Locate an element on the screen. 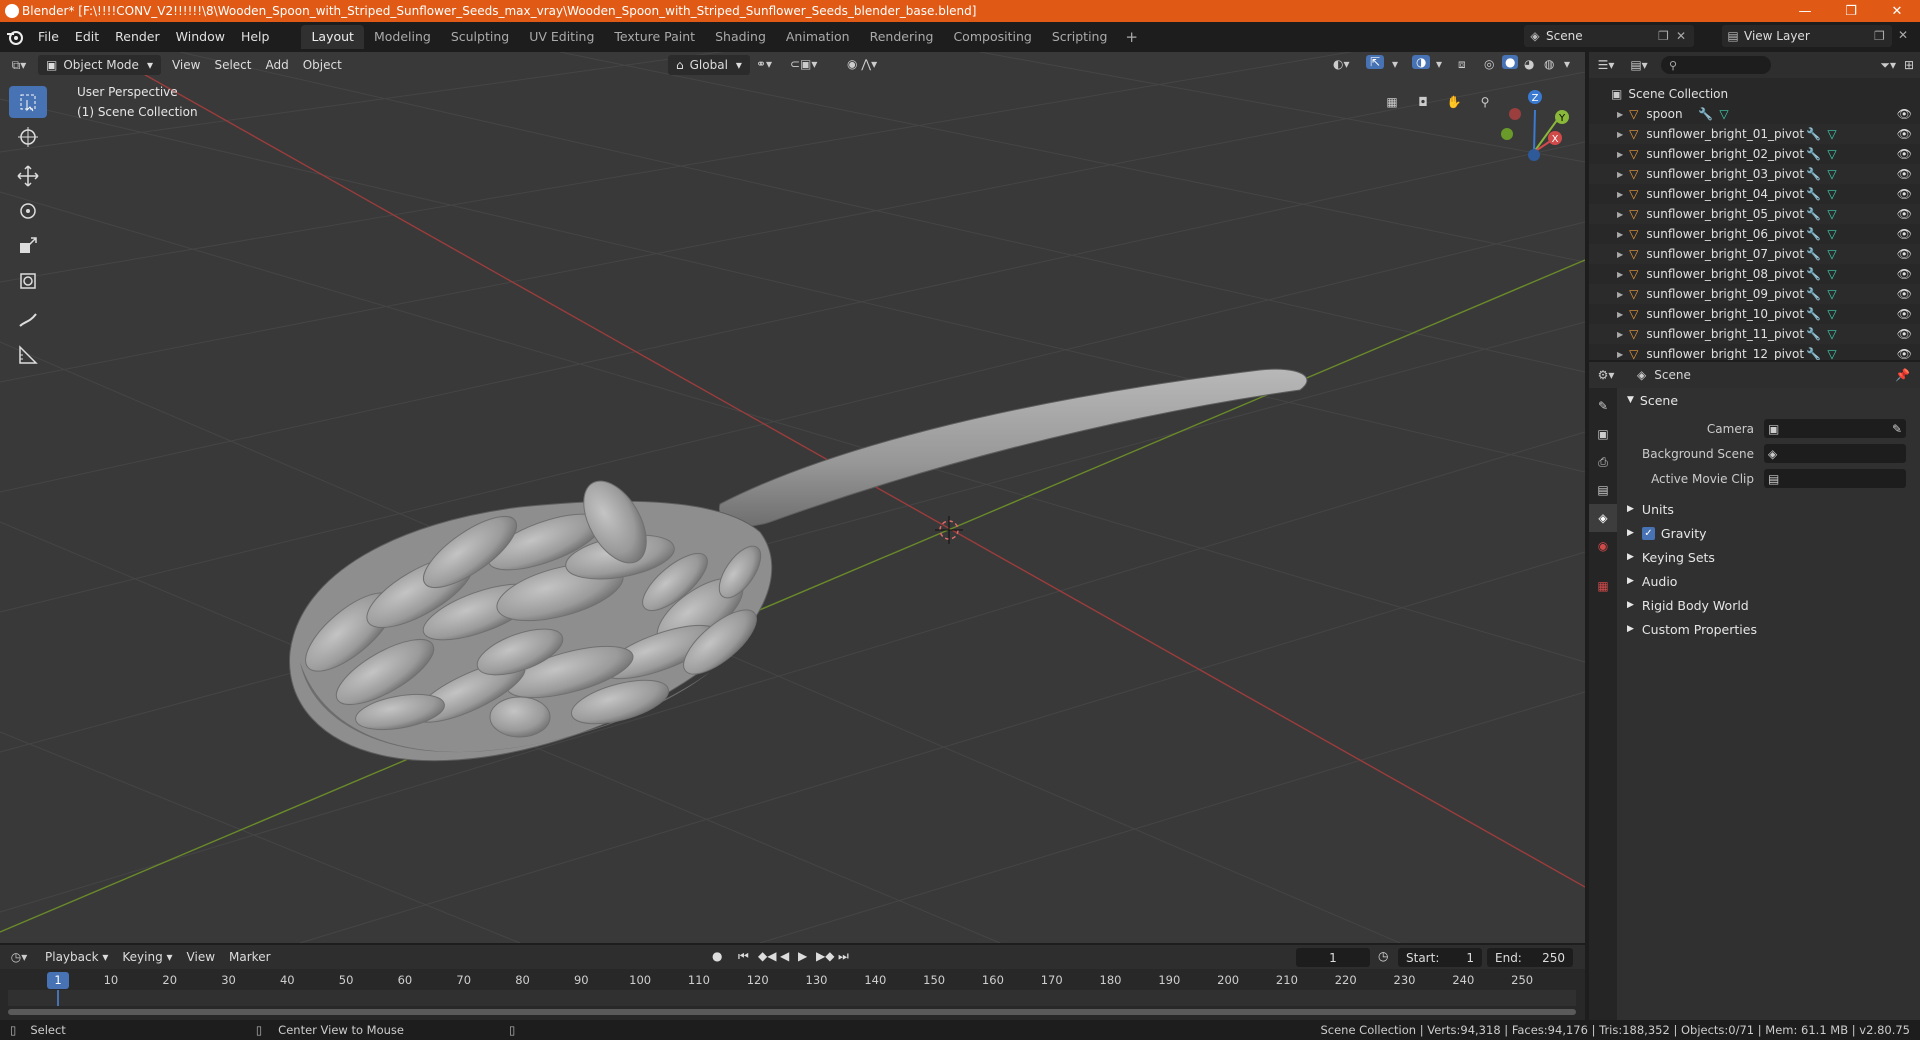 The height and width of the screenshot is (1040, 1920). annotate-tool-icon is located at coordinates (28, 320).